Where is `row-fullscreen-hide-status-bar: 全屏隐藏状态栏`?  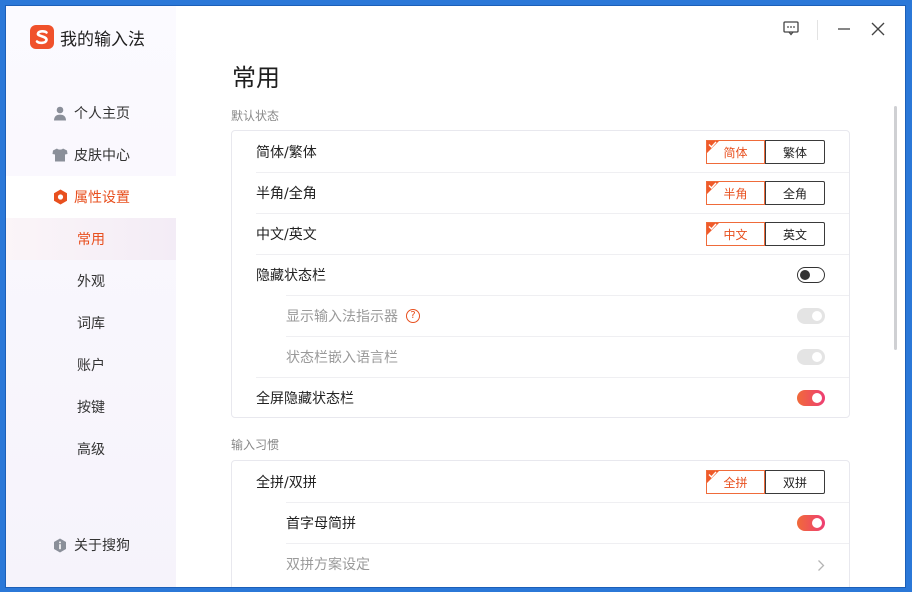 row-fullscreen-hide-status-bar: 全屏隐藏状态栏 is located at coordinates (540, 397).